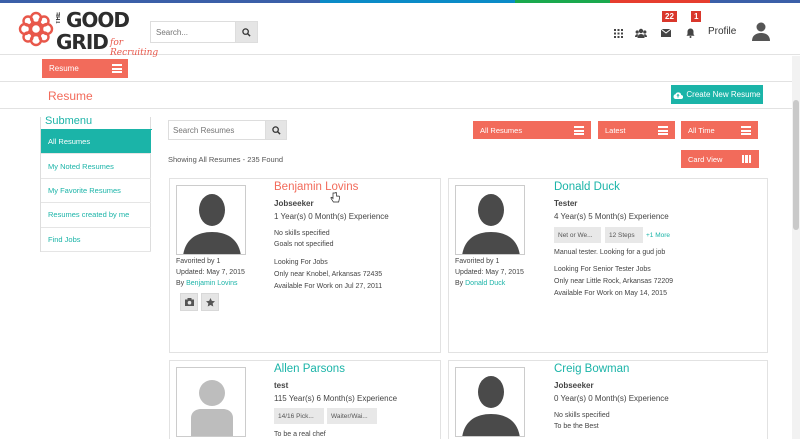 The width and height of the screenshot is (800, 439). I want to click on candidate-name: Donald Duck, so click(587, 187).